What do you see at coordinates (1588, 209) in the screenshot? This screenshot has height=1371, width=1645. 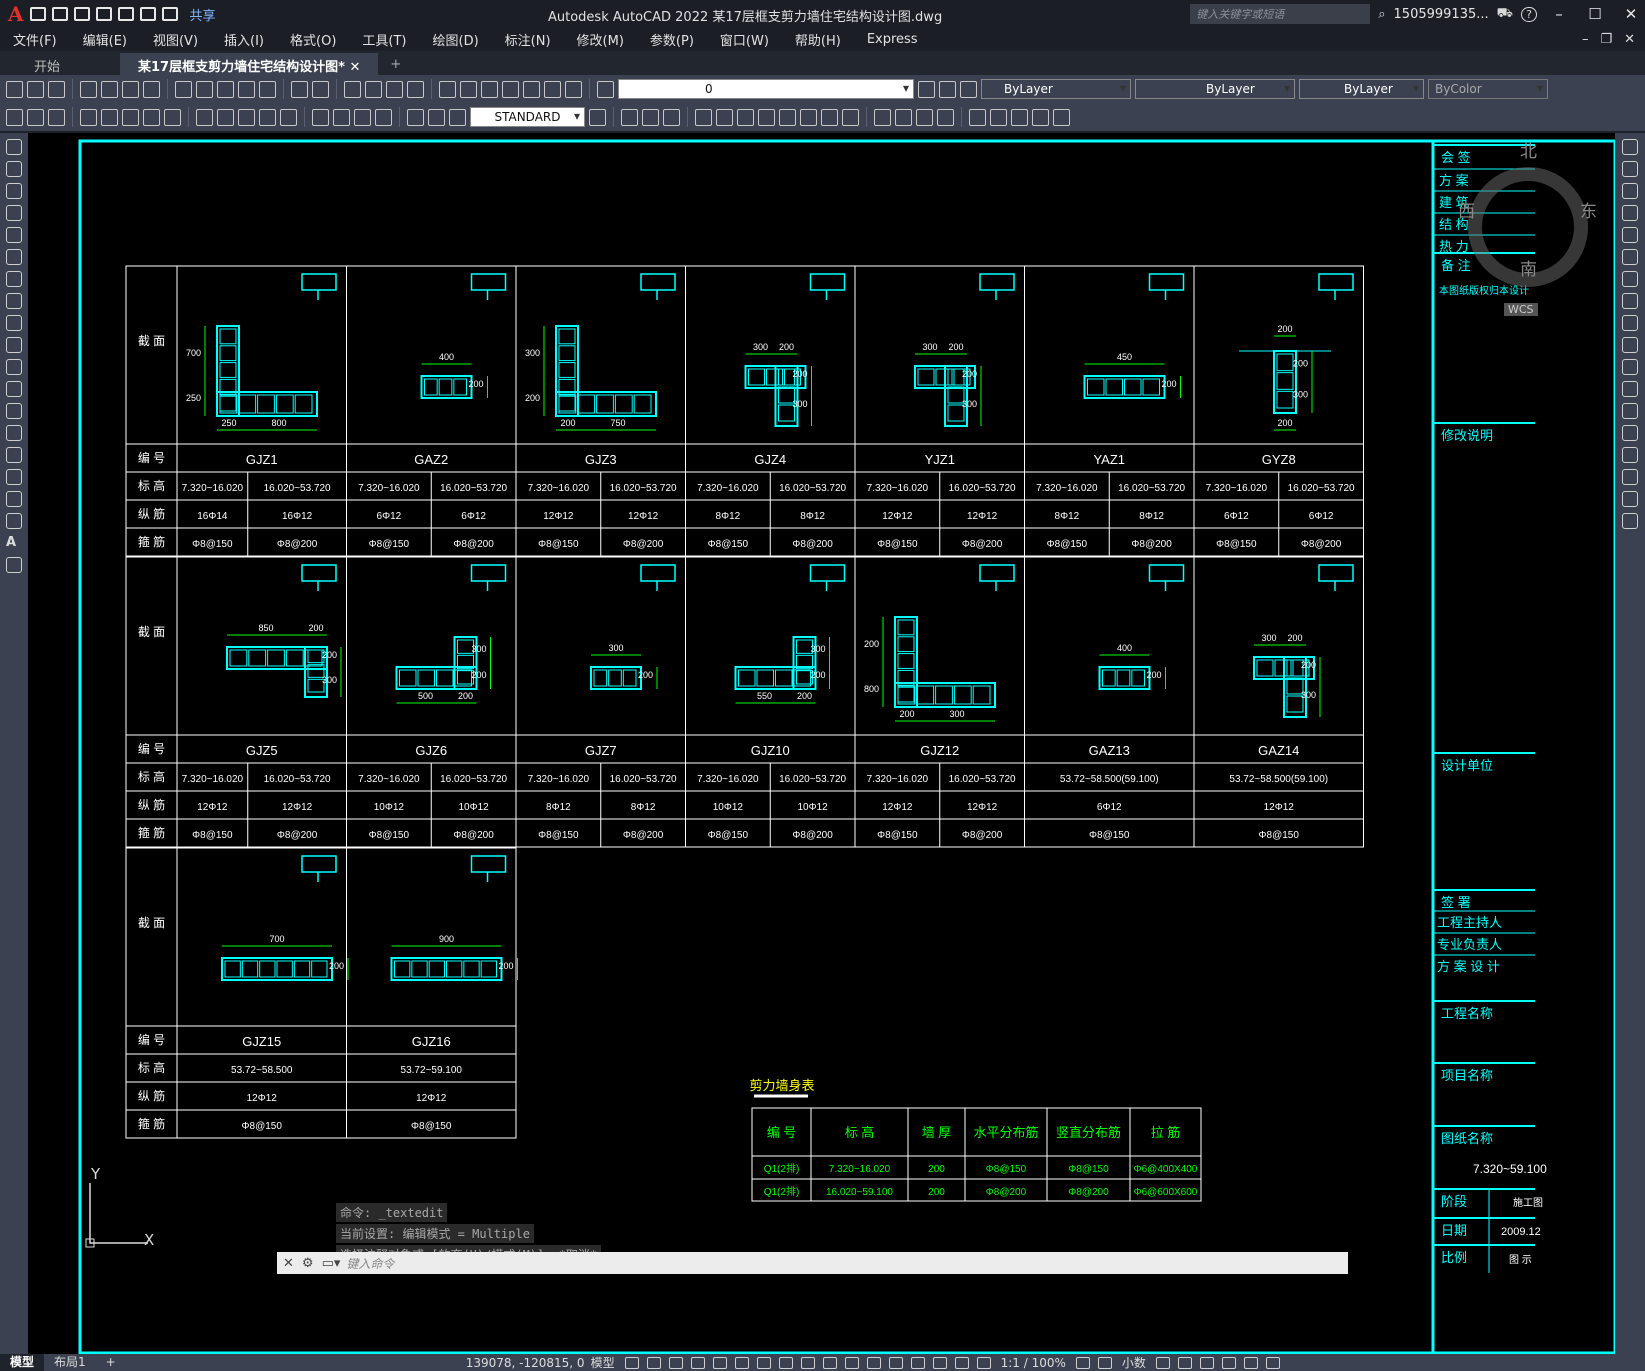 I see `viewcube-east: 东` at bounding box center [1588, 209].